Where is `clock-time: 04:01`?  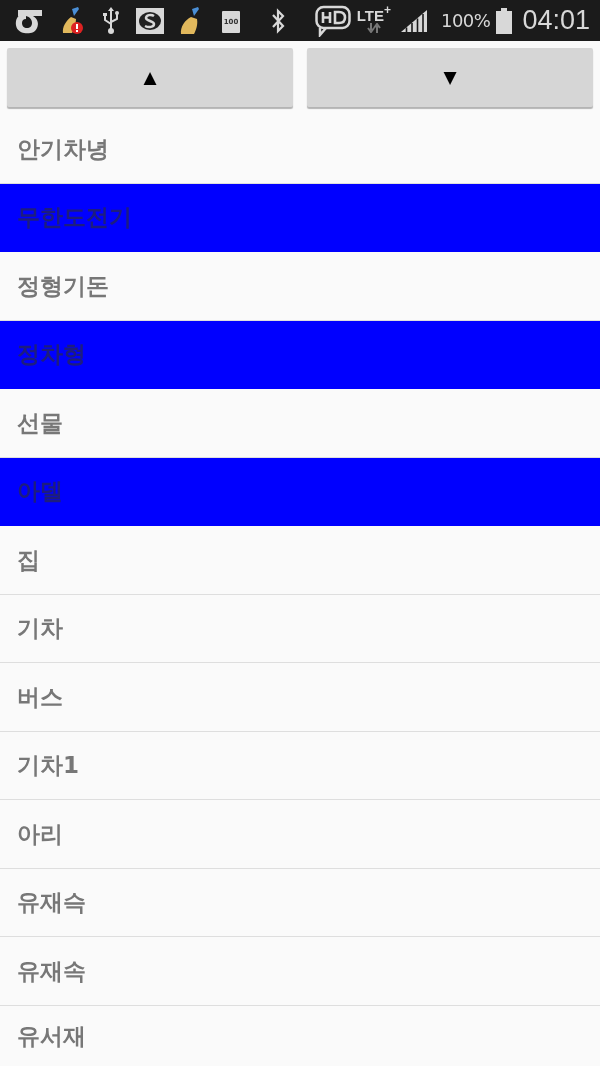
clock-time: 04:01 is located at coordinates (556, 20).